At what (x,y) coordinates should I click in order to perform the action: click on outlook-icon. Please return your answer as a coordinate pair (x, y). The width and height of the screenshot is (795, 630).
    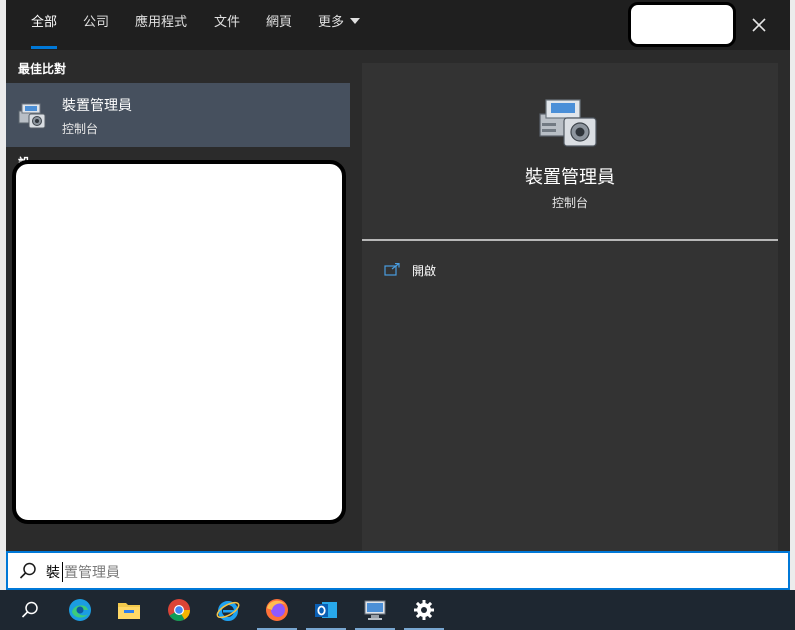
    Looking at the image, I should click on (326, 610).